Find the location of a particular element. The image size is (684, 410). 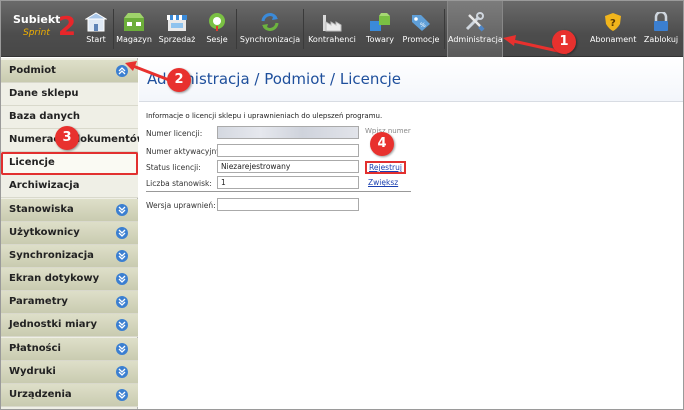

sidebar-item-urzadzenia: Urządzenia is located at coordinates (69, 395).